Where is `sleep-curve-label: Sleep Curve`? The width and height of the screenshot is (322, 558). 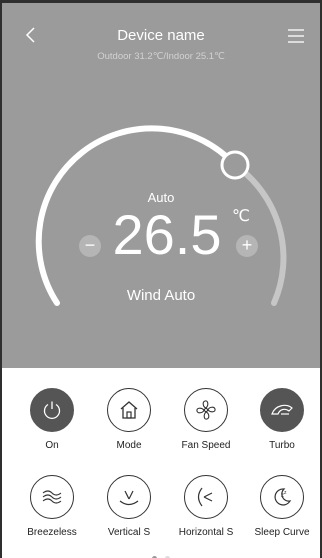
sleep-curve-label: Sleep Curve is located at coordinates (282, 532).